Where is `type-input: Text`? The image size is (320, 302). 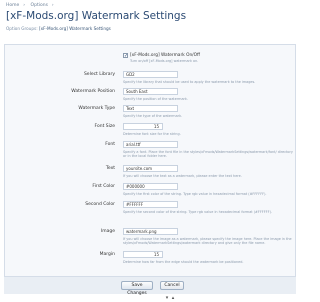
type-input: Text is located at coordinates (150, 108).